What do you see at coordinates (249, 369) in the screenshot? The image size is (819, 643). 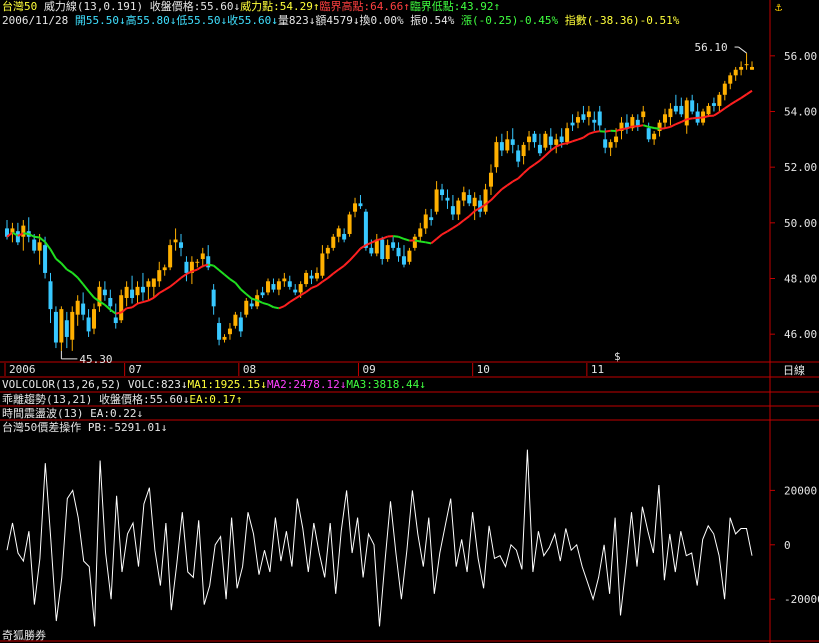 I see `month-label: 08` at bounding box center [249, 369].